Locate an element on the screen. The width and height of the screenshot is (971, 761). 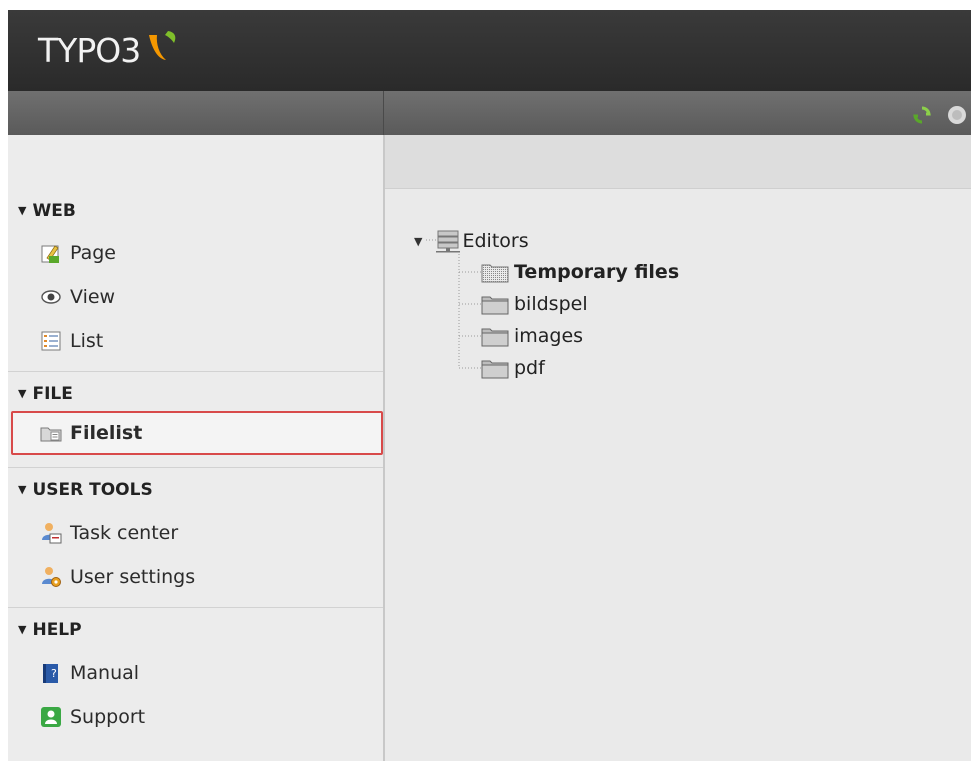
tree-node-bildspel: bildspel is located at coordinates (534, 304).